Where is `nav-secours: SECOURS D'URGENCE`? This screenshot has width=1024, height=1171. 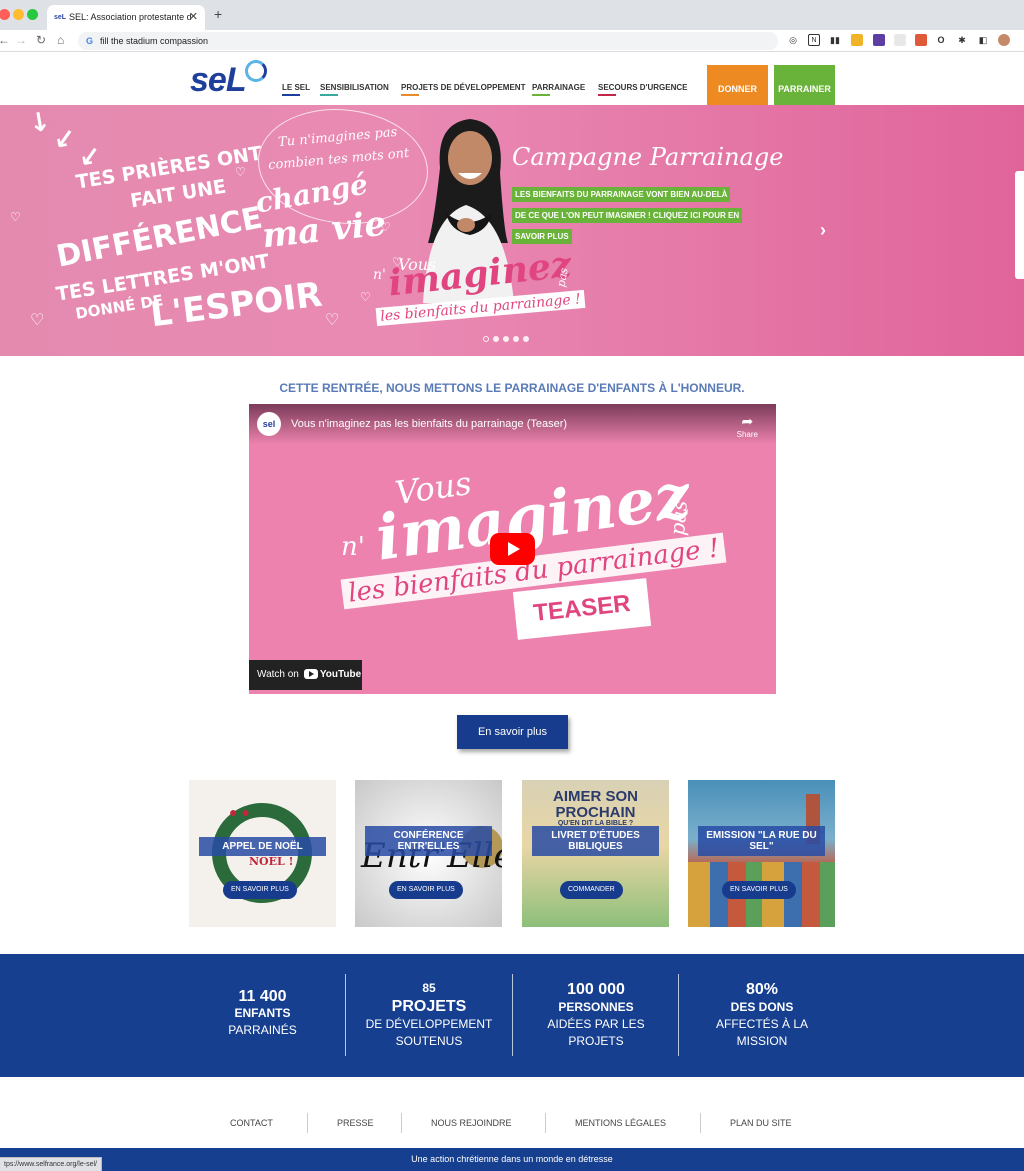
nav-secours: SECOURS D'URGENCE is located at coordinates (642, 89).